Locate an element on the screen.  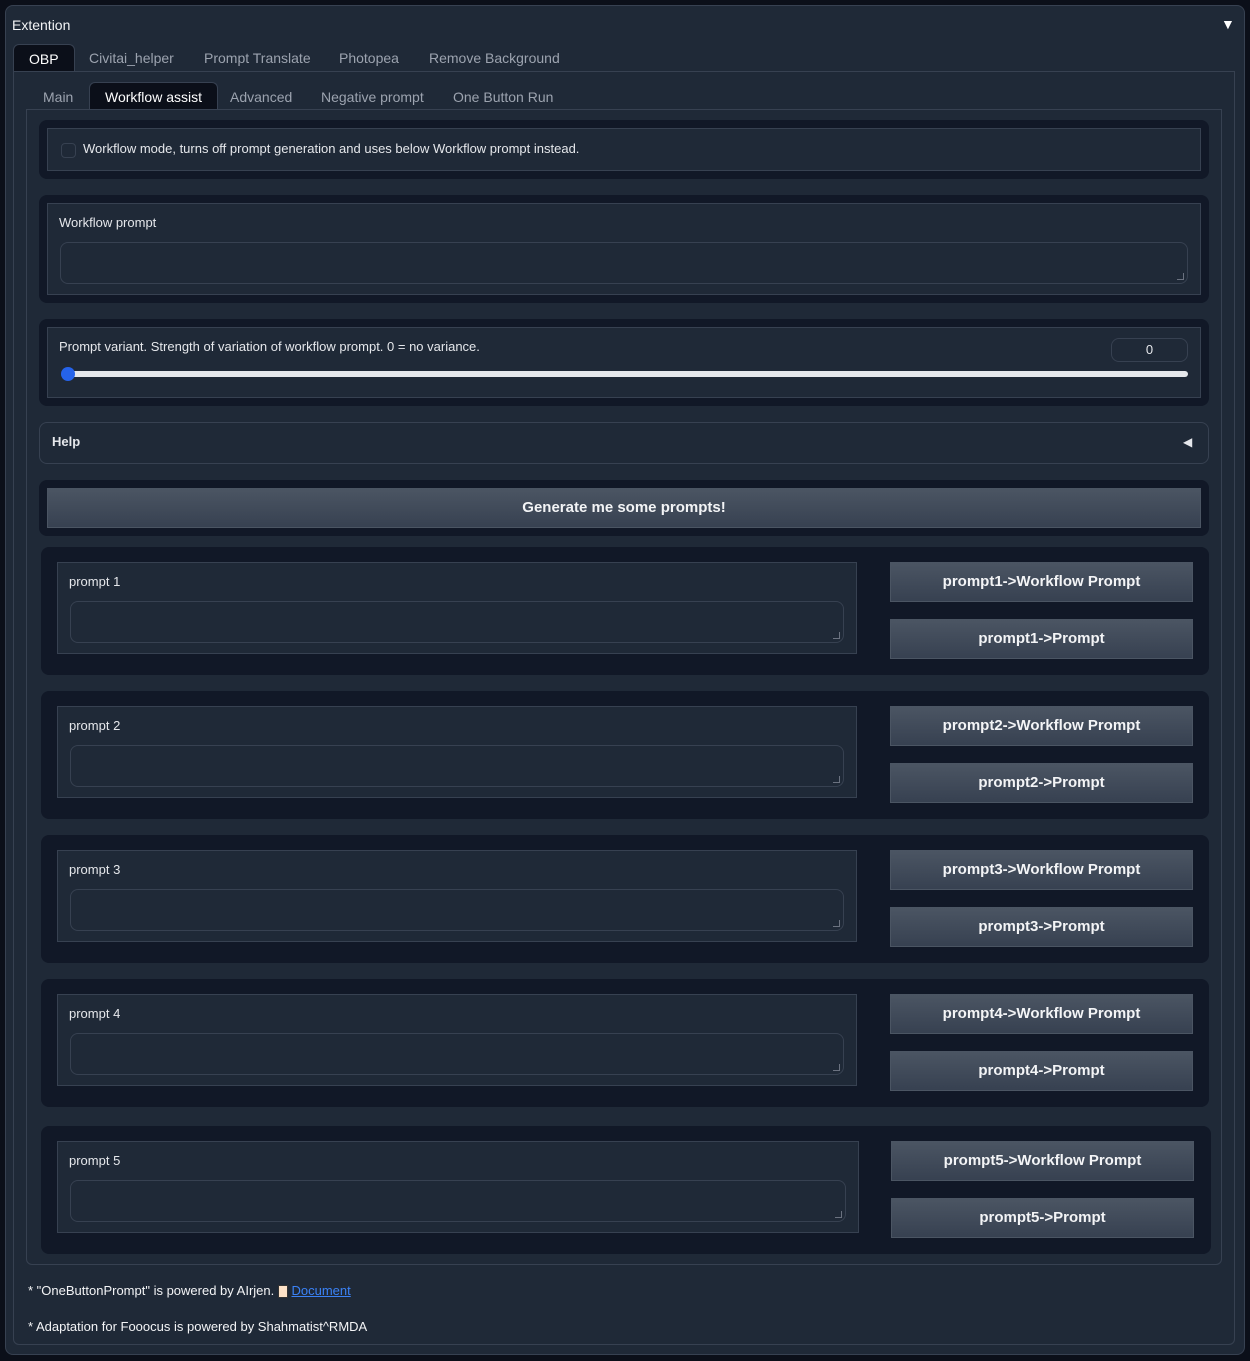
collapse-triangle-icon: ▼ is located at coordinates (1228, 24).